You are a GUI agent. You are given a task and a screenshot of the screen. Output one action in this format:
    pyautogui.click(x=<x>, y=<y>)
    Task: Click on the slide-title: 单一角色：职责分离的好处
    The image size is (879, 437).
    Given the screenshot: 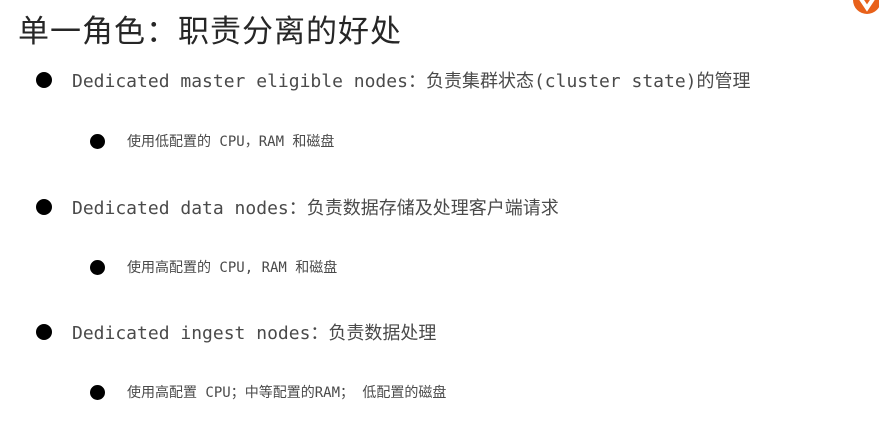 What is the action you would take?
    pyautogui.click(x=210, y=32)
    